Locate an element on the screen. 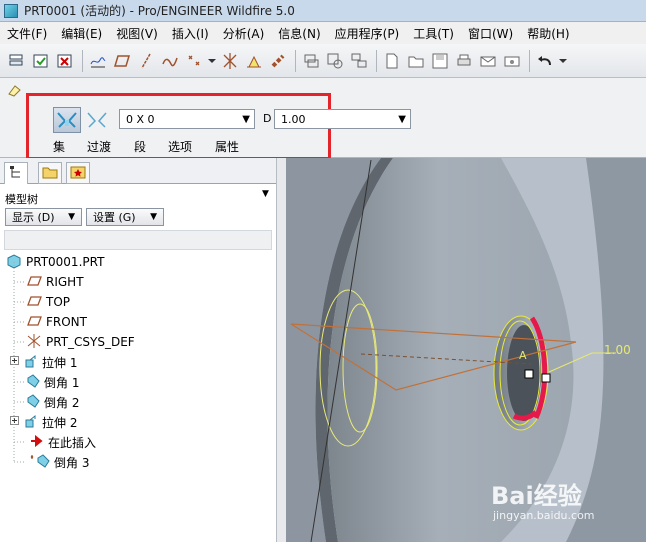 Image resolution: width=646 pixels, height=542 pixels. tree-connector-lines is located at coordinates (18, 362).